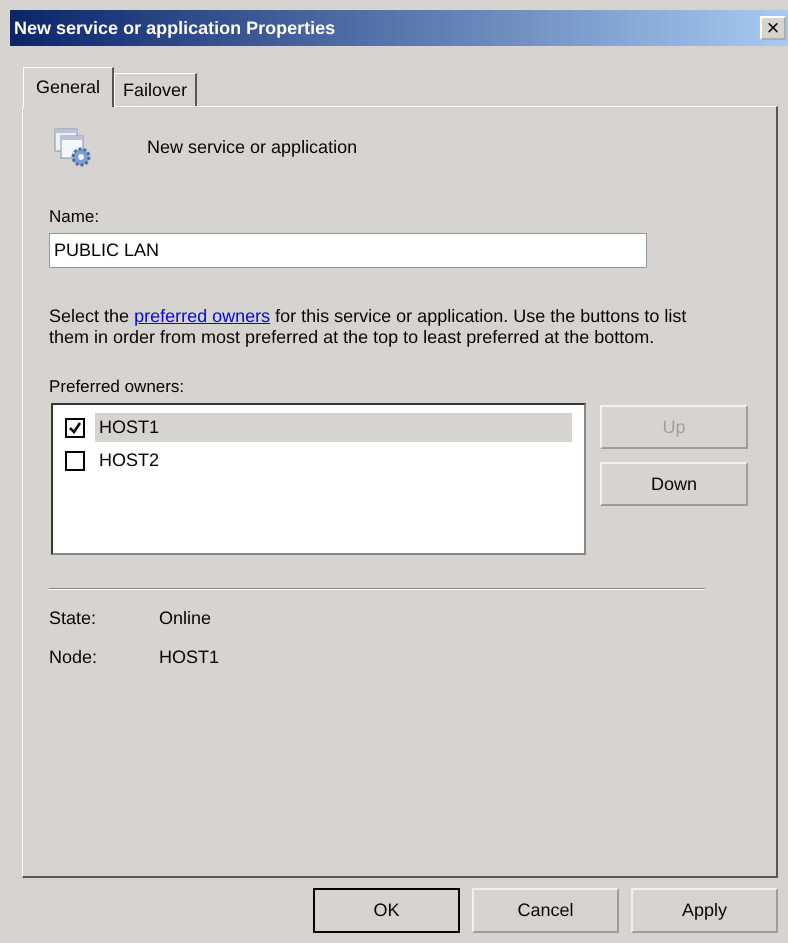 This screenshot has width=788, height=943. Describe the element at coordinates (704, 910) in the screenshot. I see `dialog-button: Apply` at that location.